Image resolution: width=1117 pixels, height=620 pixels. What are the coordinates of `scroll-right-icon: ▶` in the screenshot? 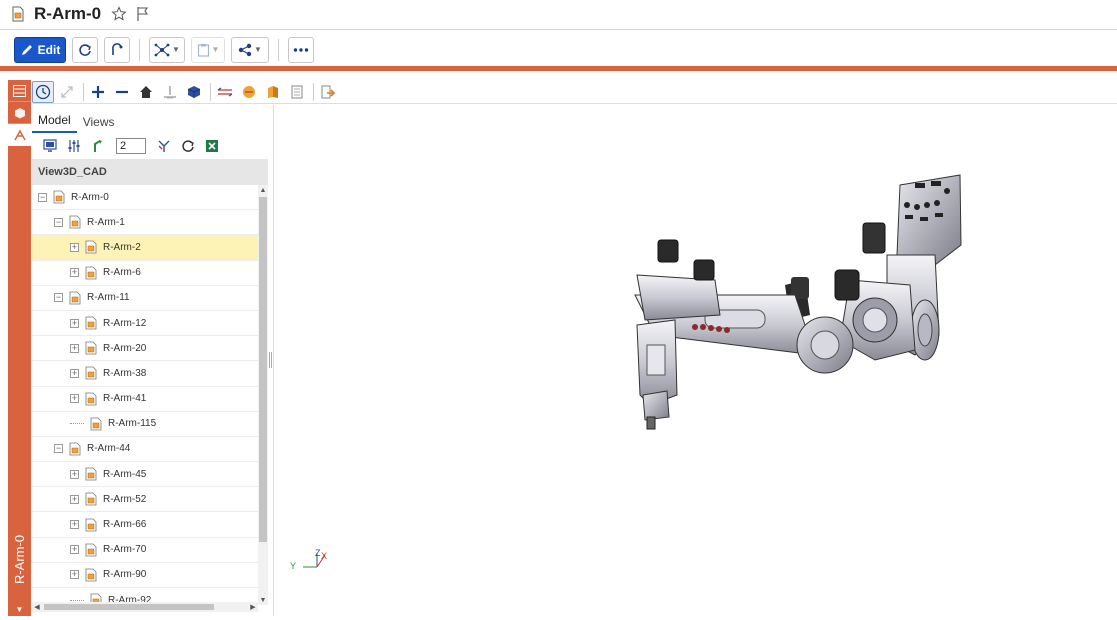 It's located at (253, 607).